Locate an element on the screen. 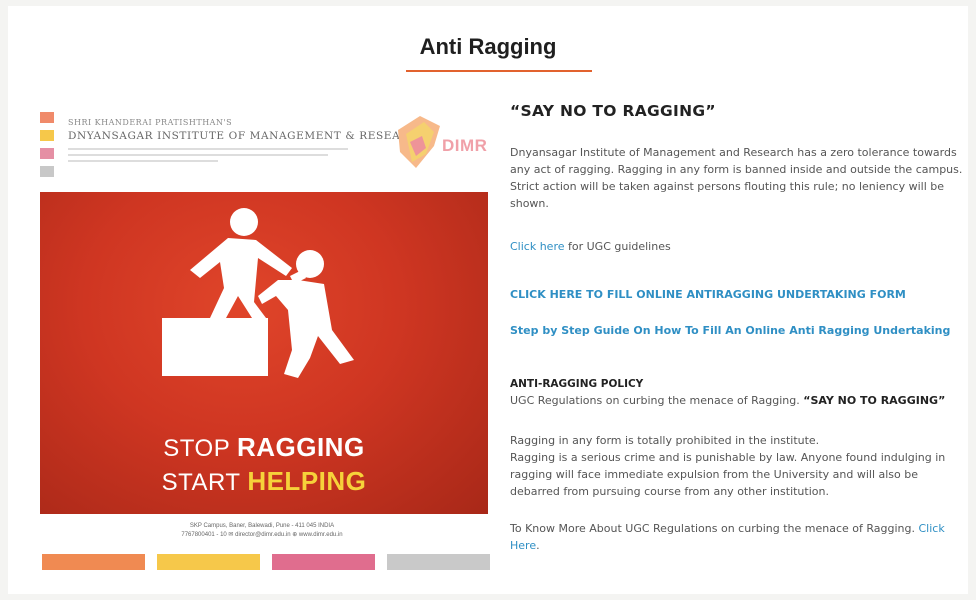 The width and height of the screenshot is (976, 600). color-bars is located at coordinates (266, 562).